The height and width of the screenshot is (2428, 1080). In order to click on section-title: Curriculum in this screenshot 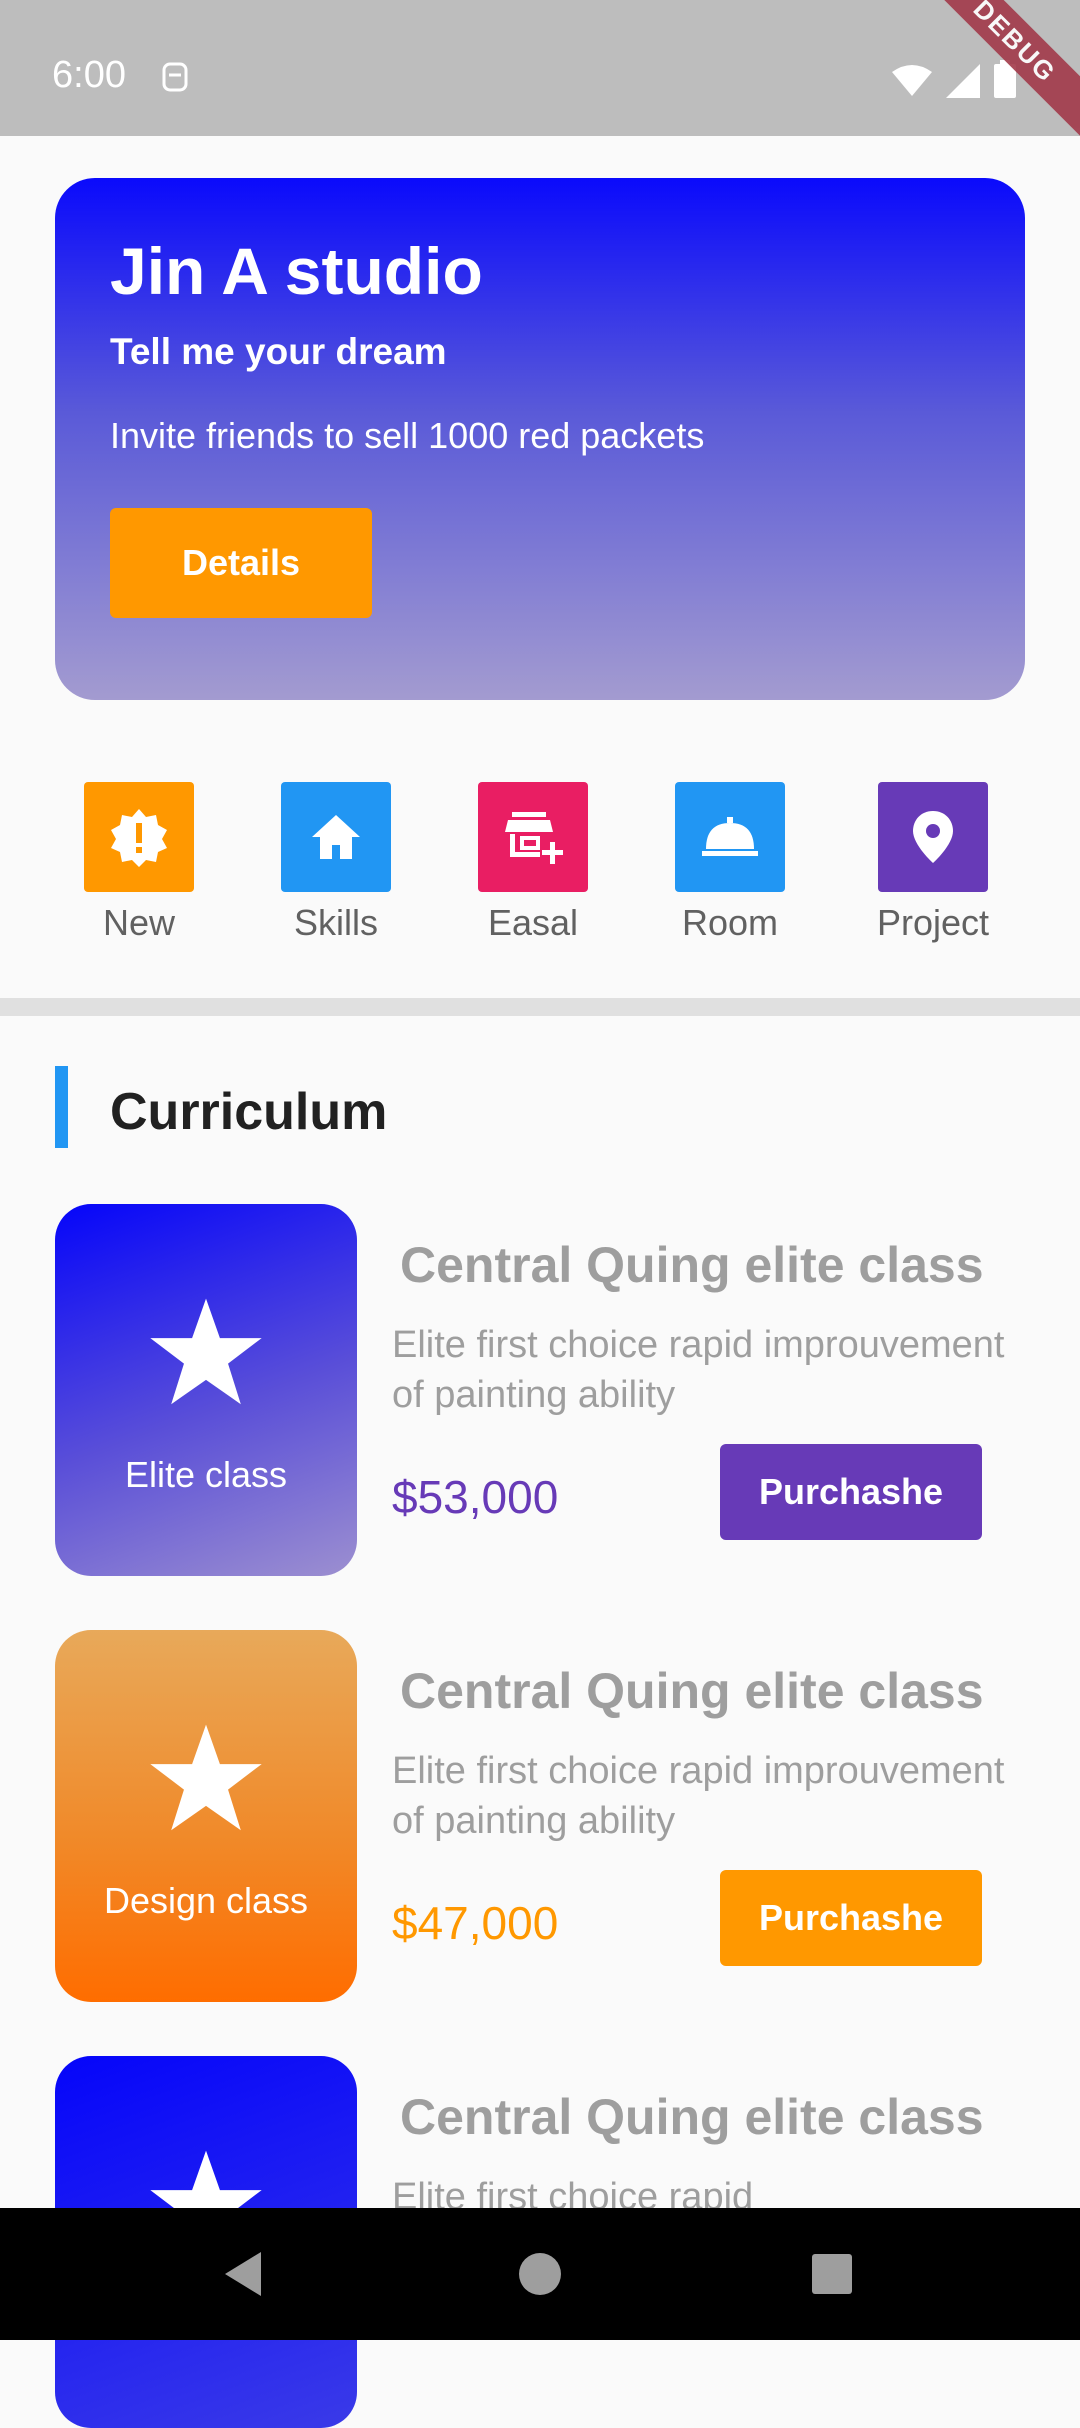, I will do `click(249, 1112)`.